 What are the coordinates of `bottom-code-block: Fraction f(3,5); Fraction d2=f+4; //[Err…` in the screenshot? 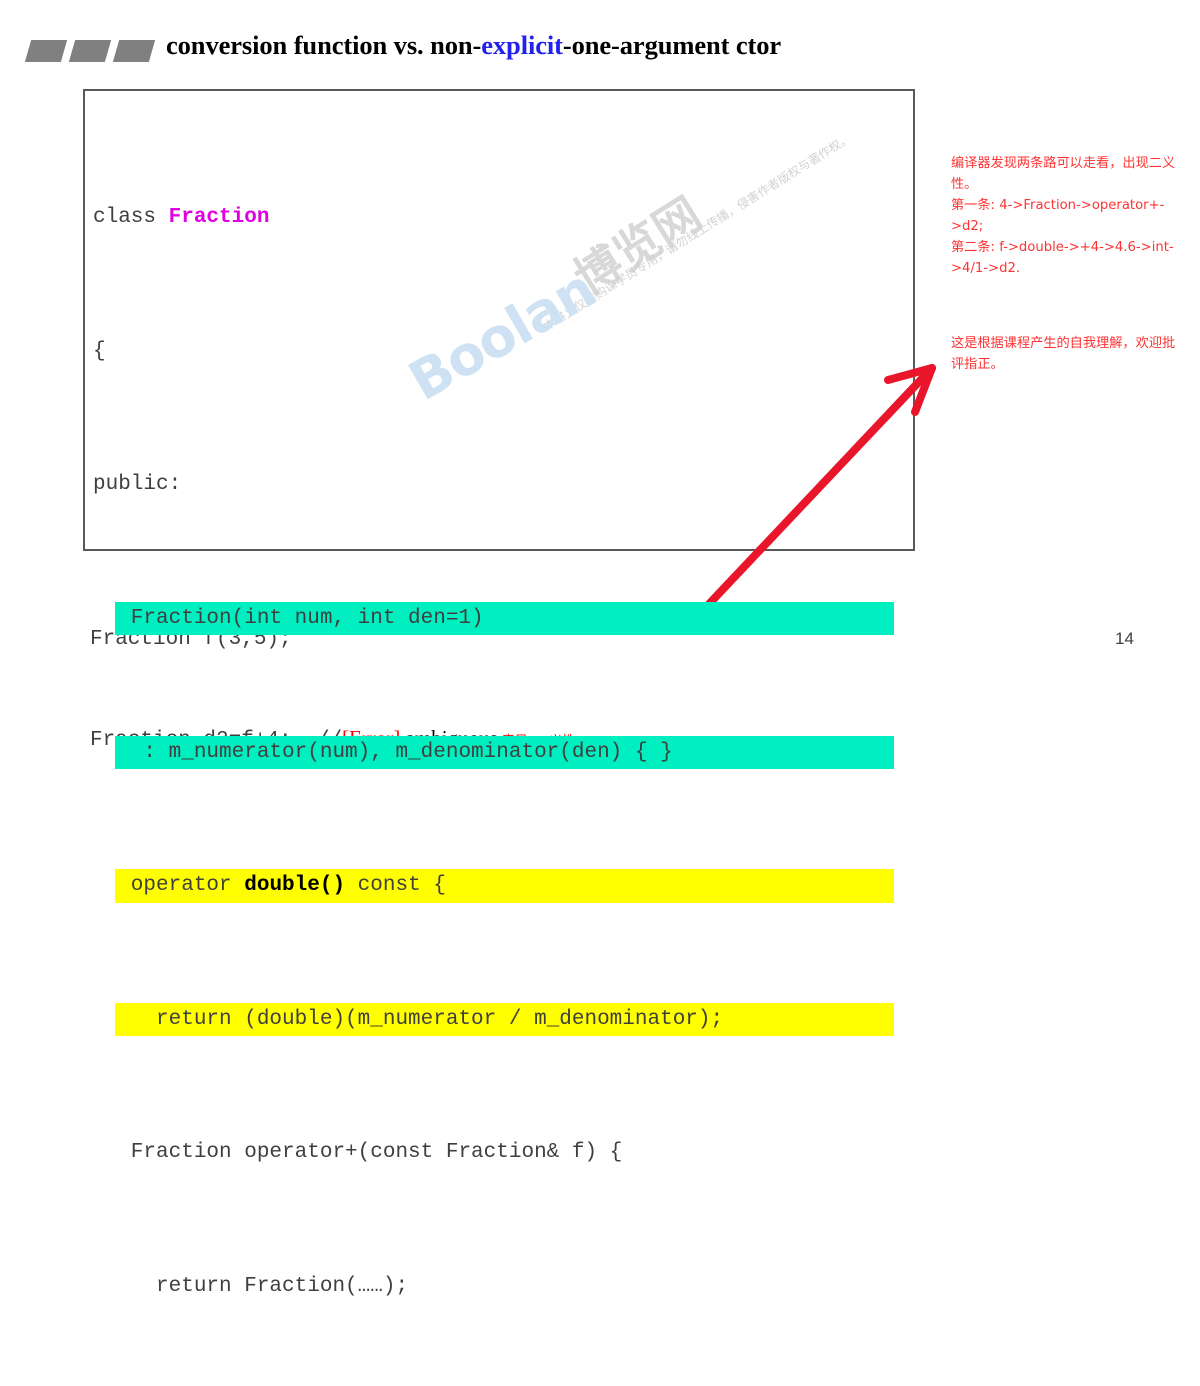 It's located at (332, 674).